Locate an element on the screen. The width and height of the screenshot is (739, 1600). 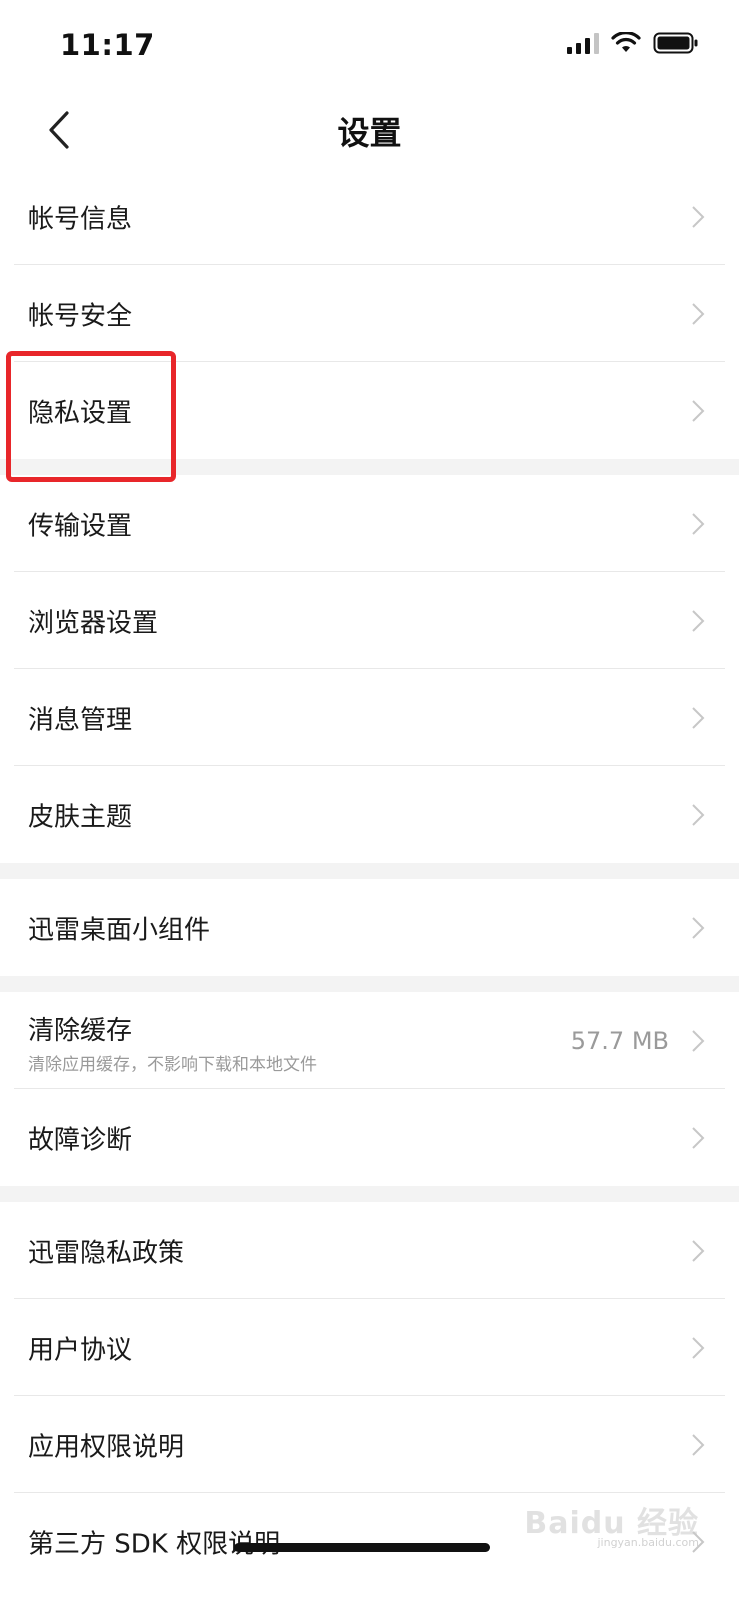
row-label: 隐私设置 is located at coordinates (80, 413).